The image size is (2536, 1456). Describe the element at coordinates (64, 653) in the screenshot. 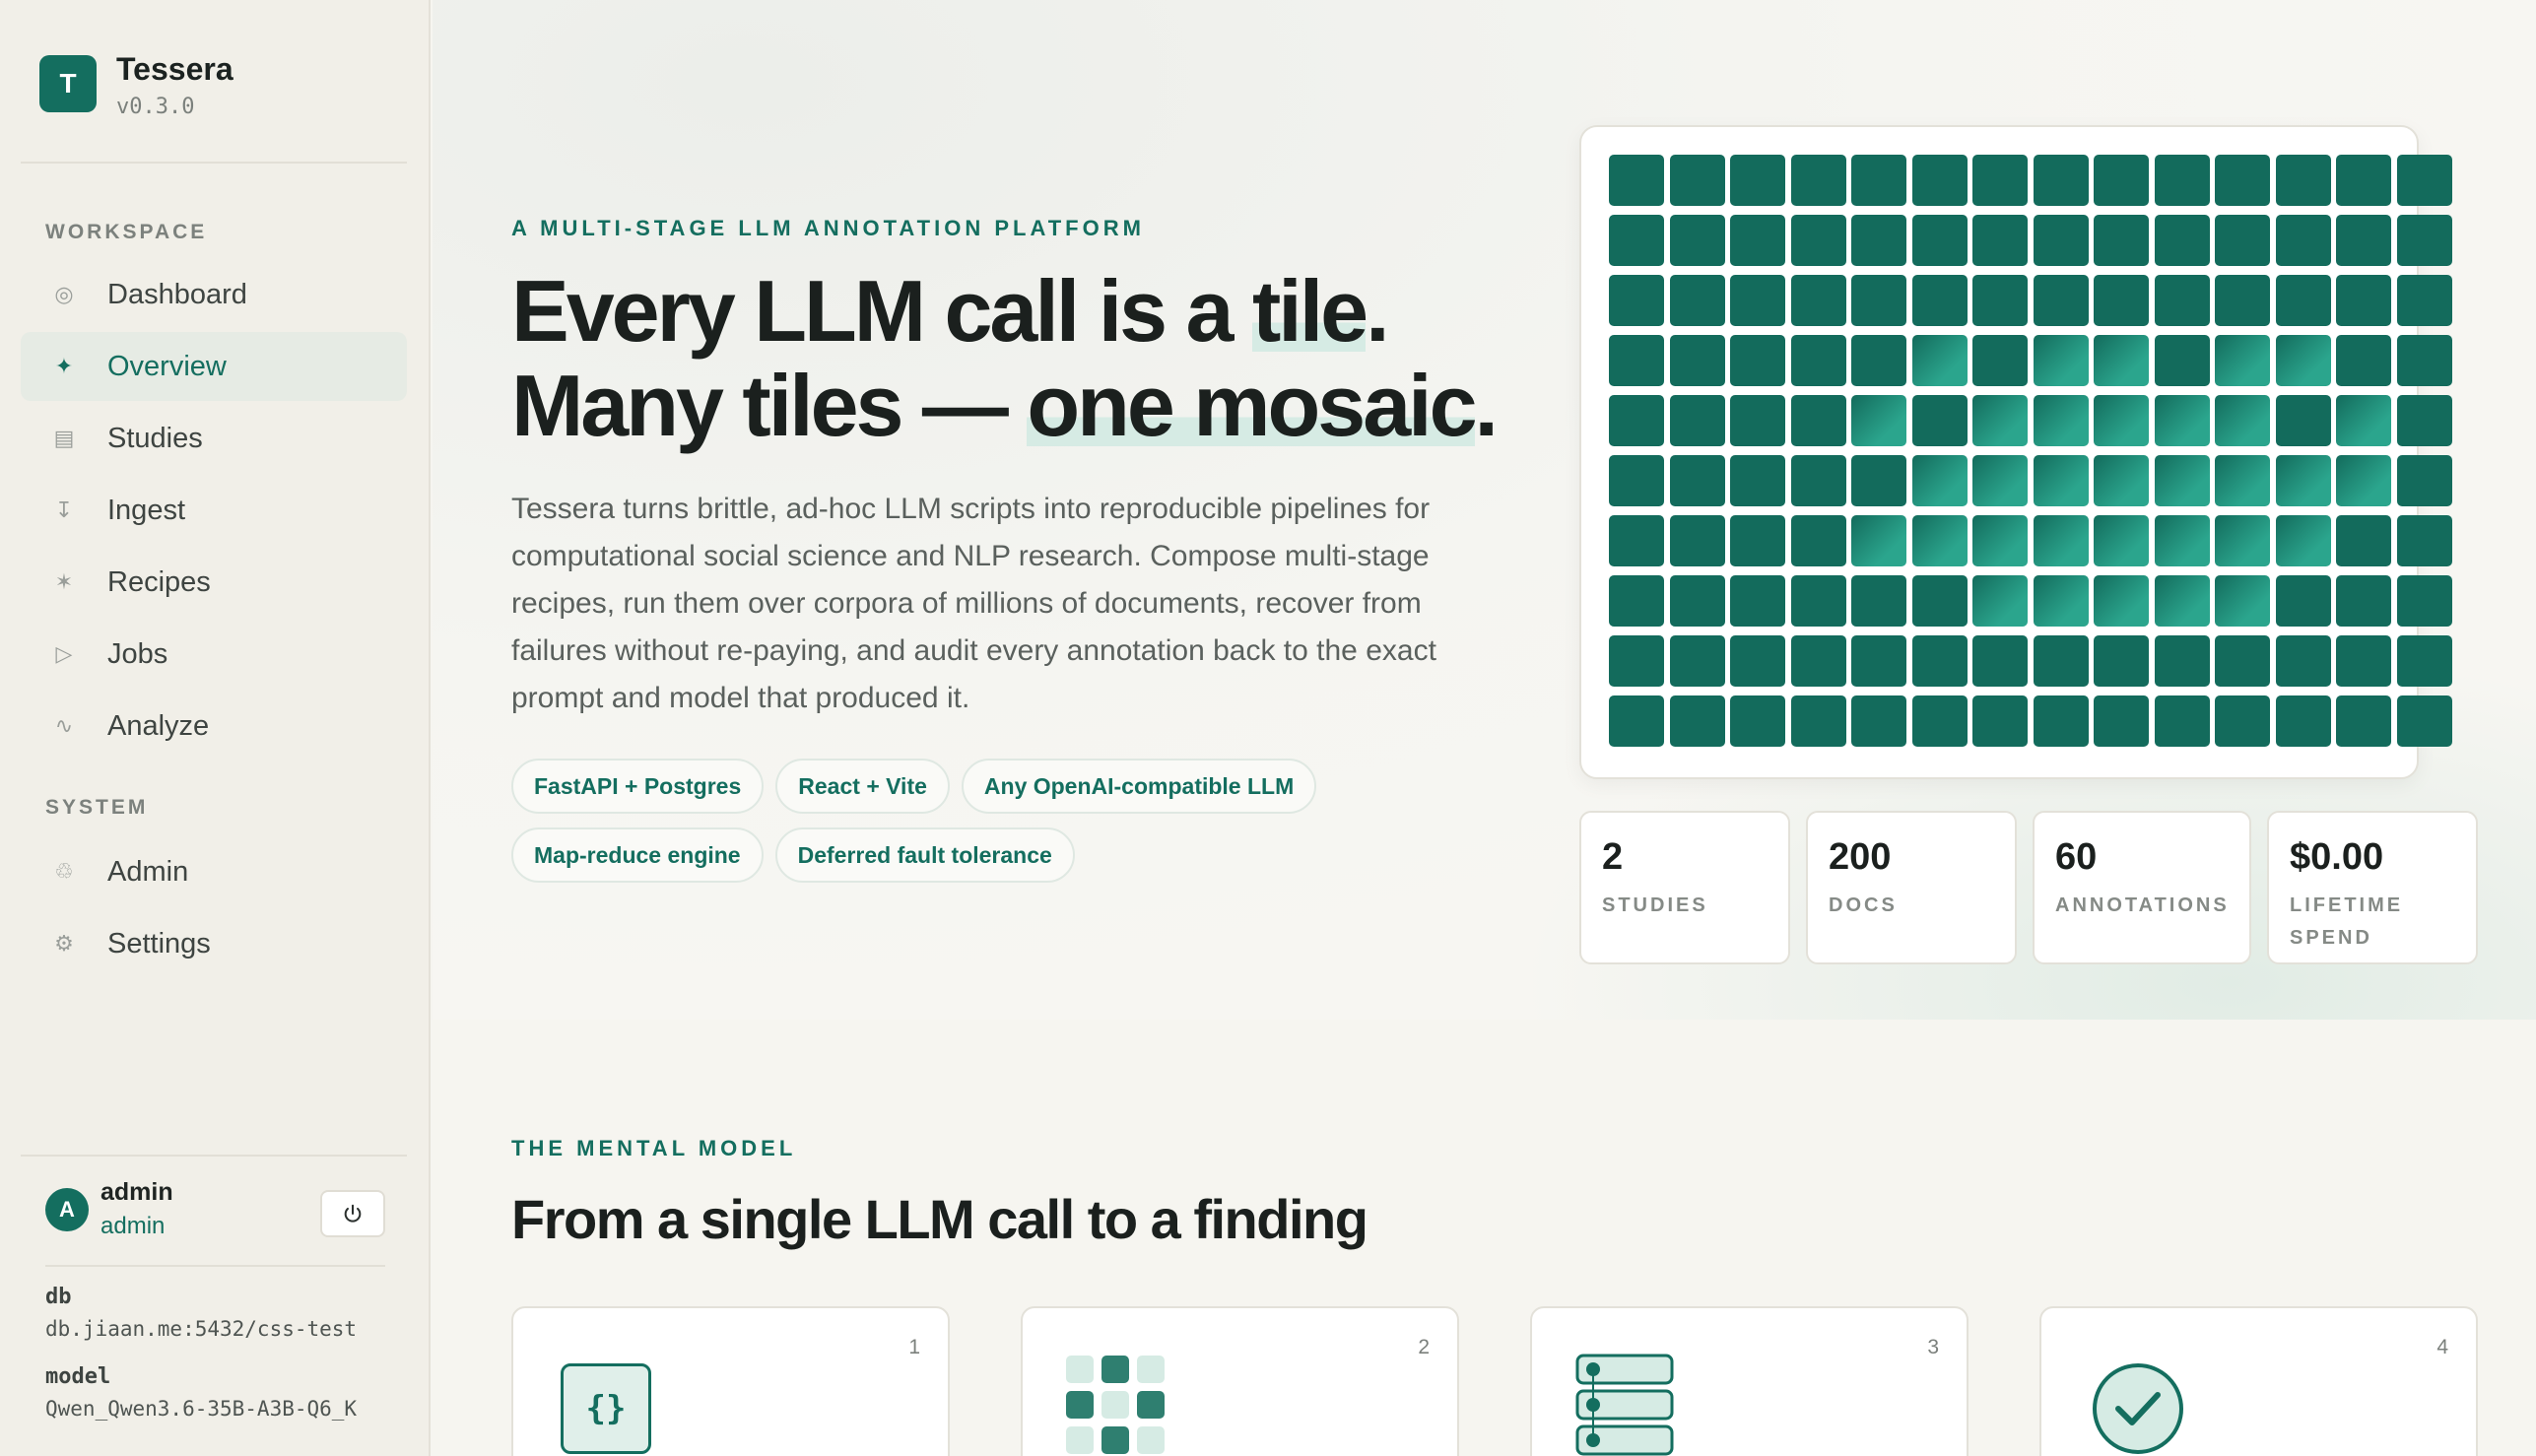

I see `play-icon: ▷` at that location.